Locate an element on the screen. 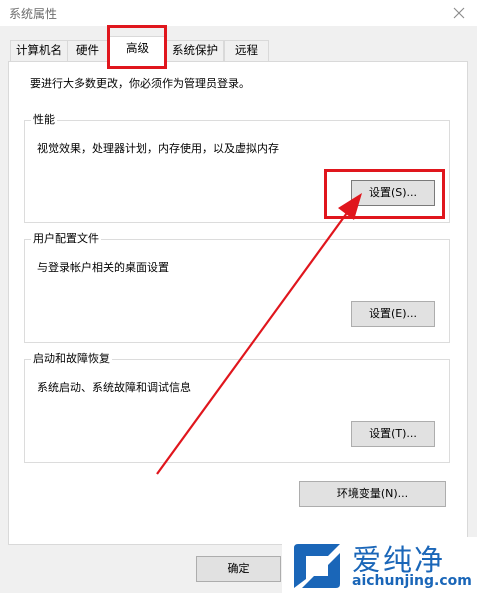 The height and width of the screenshot is (593, 477). watermark-logo-icon is located at coordinates (317, 567).